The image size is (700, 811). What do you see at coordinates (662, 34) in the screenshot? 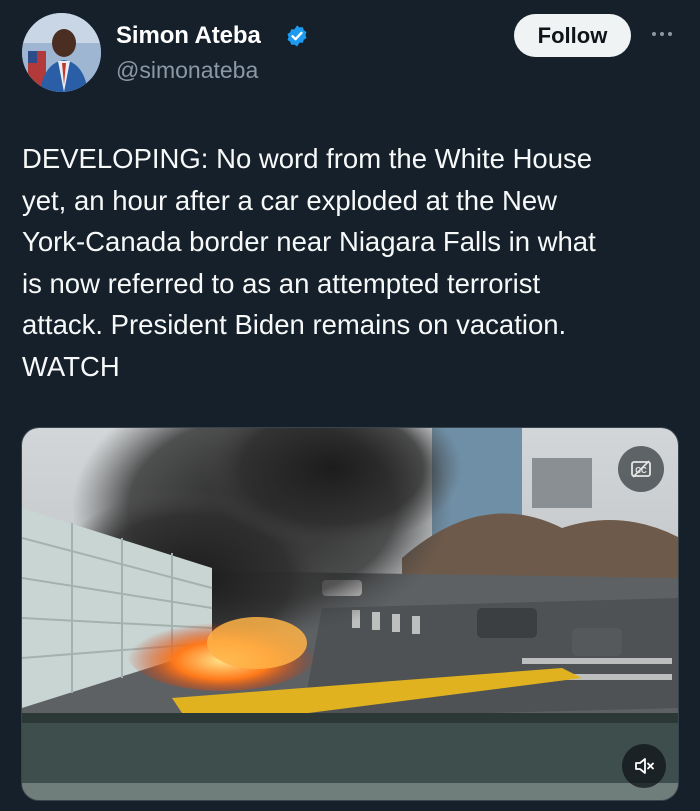
I see `more-options-icon` at bounding box center [662, 34].